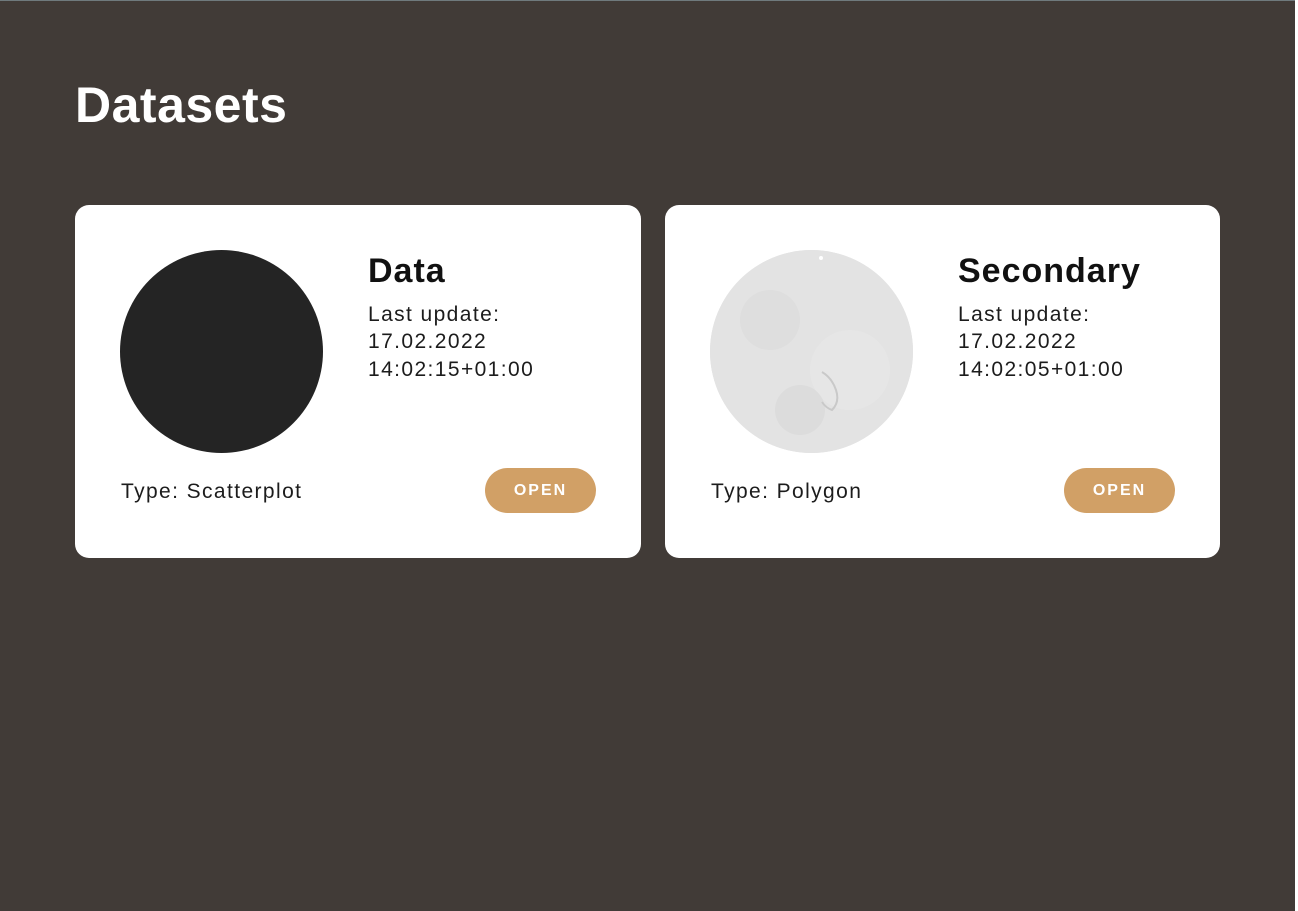  I want to click on map-texture-image, so click(811, 351).